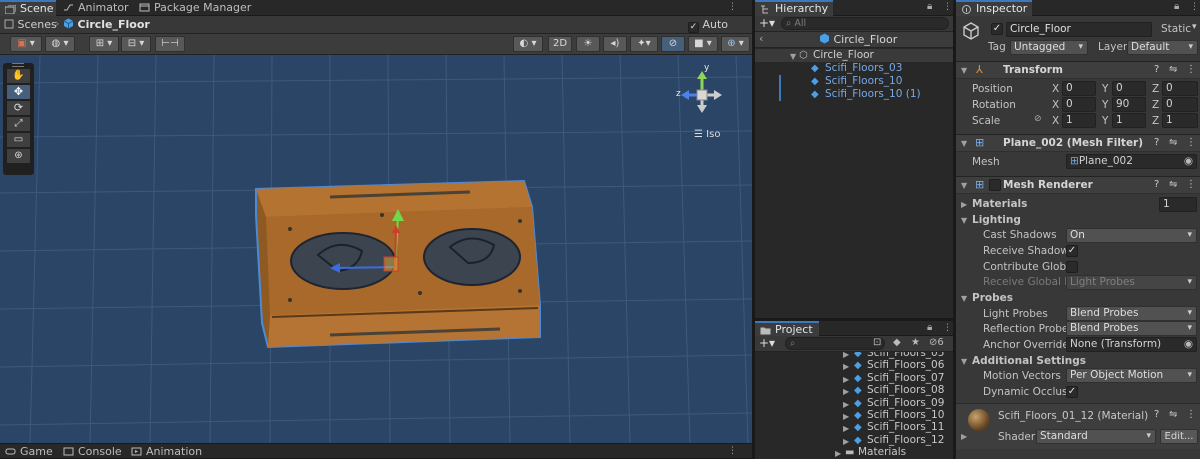 The width and height of the screenshot is (1200, 459). Describe the element at coordinates (60, 44) in the screenshot. I see `global-local-button: ◍ ▾` at that location.